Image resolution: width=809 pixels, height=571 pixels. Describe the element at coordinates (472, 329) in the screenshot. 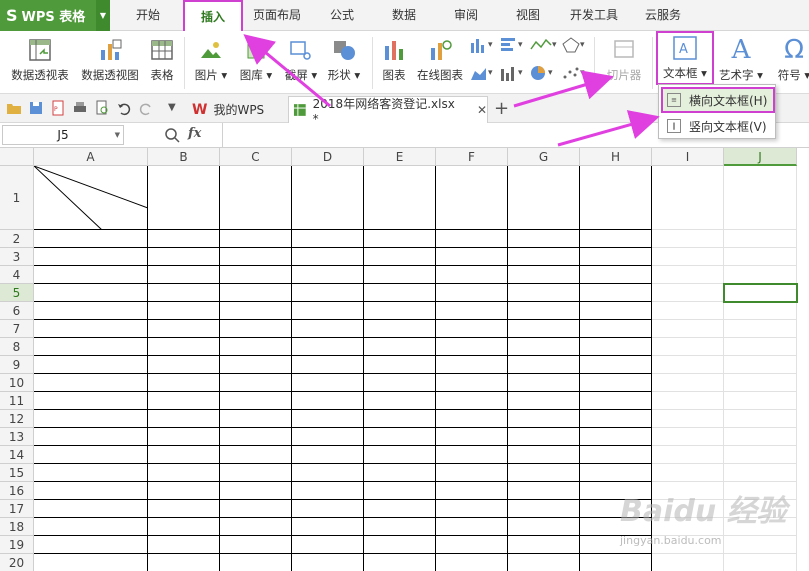

I see `cell-f7` at that location.